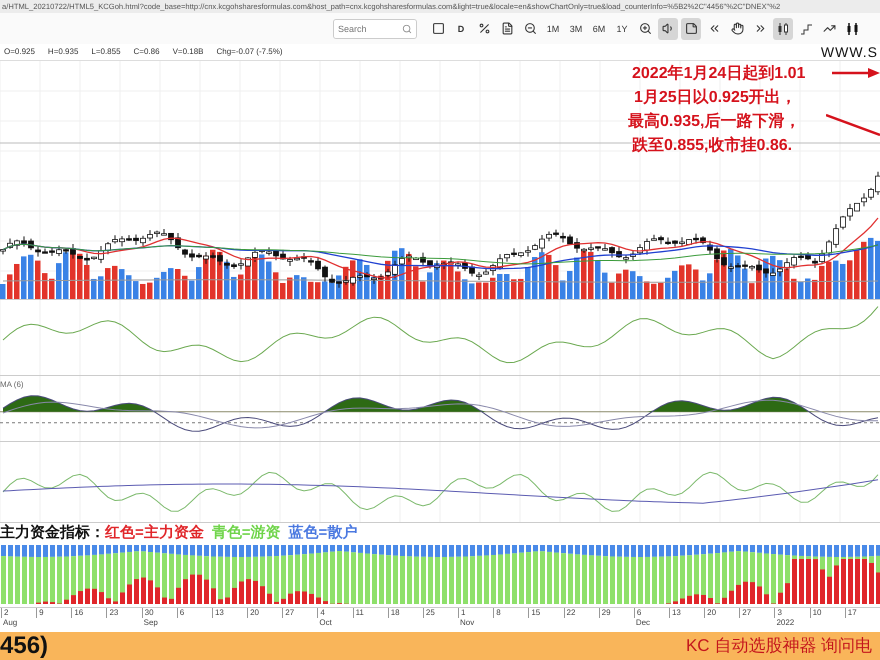 This screenshot has height=660, width=880. What do you see at coordinates (534, 613) in the screenshot?
I see `date-tick-label: 15` at bounding box center [534, 613].